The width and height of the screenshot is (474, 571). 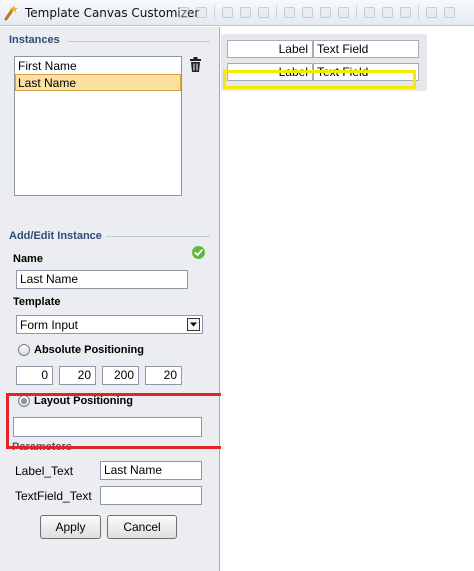 I want to click on name-label: Name, so click(x=28, y=259).